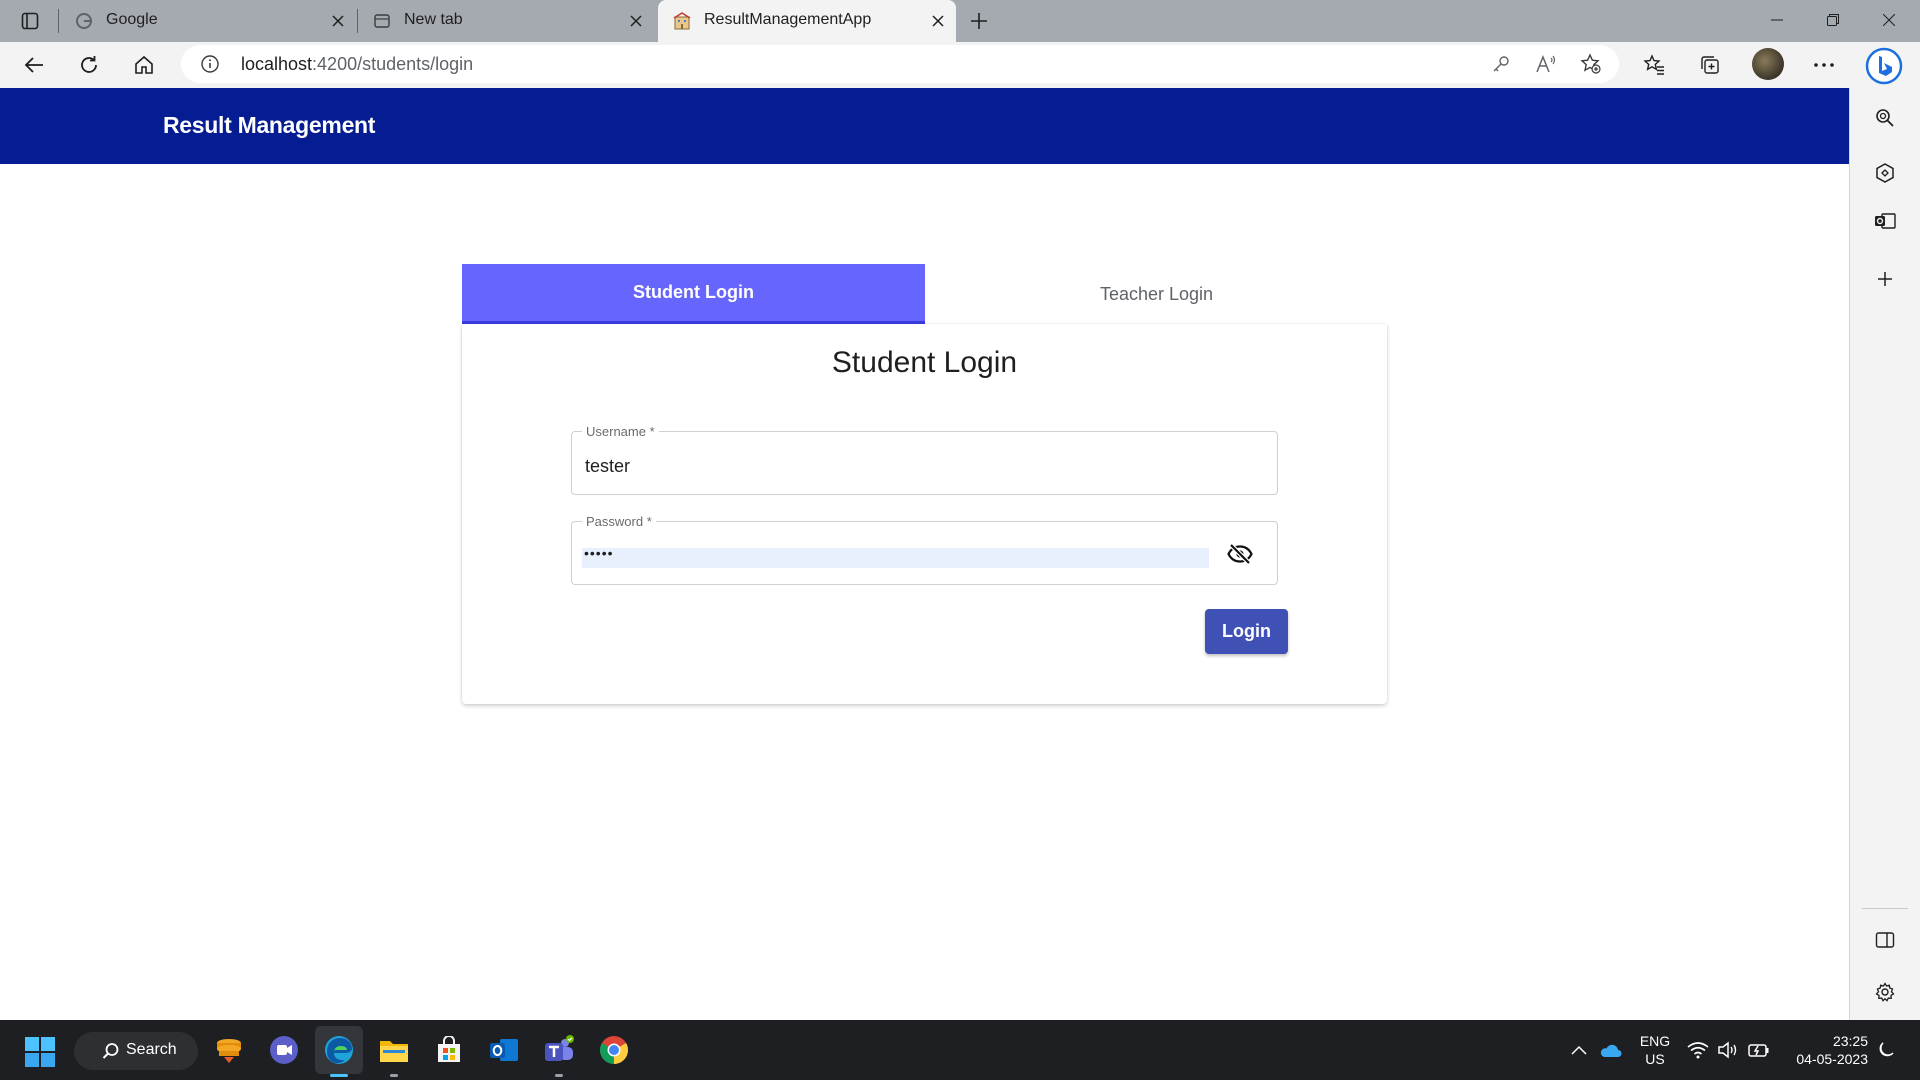  What do you see at coordinates (607, 466) in the screenshot?
I see `username-input: tester` at bounding box center [607, 466].